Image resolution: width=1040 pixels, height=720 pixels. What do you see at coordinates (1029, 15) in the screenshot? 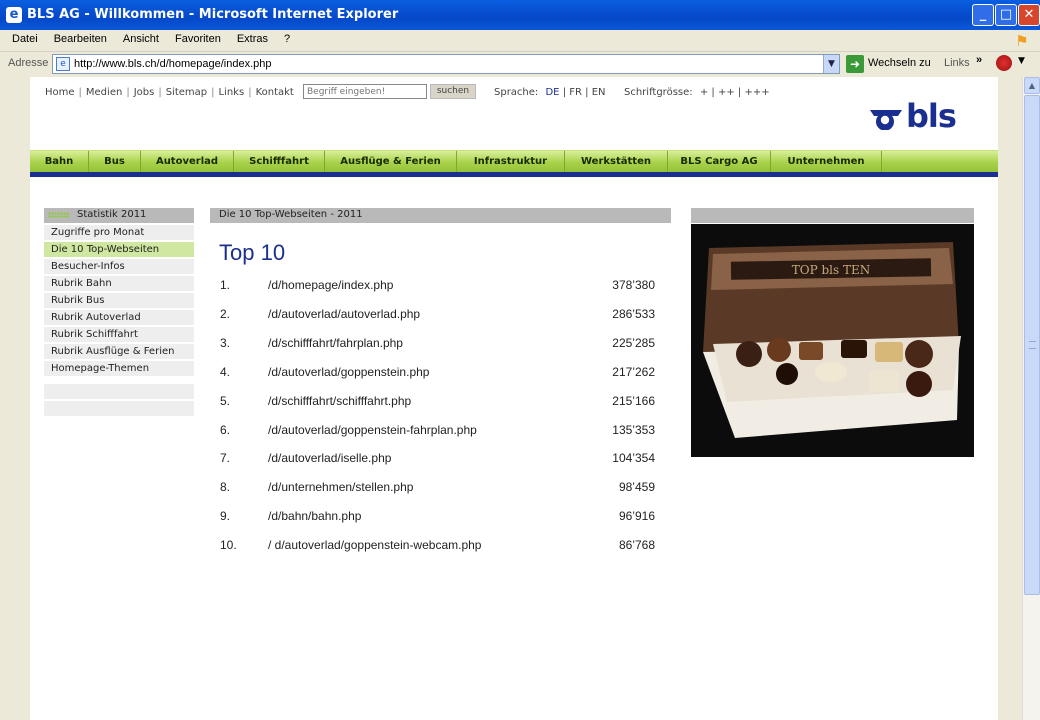
I see `close-button: ✕` at bounding box center [1029, 15].